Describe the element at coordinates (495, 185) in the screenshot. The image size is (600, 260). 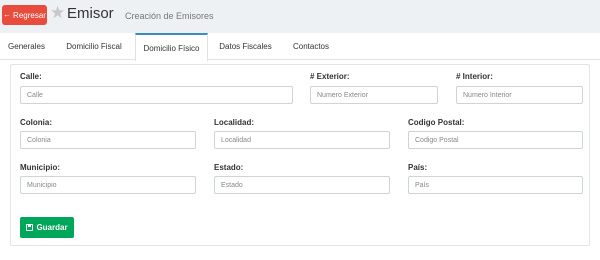
I see `pais-input: País` at that location.